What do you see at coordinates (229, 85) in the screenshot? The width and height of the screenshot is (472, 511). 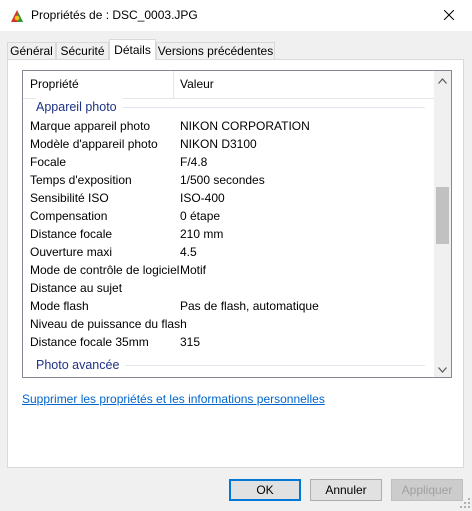 I see `column-header: Propriété Valeur` at bounding box center [229, 85].